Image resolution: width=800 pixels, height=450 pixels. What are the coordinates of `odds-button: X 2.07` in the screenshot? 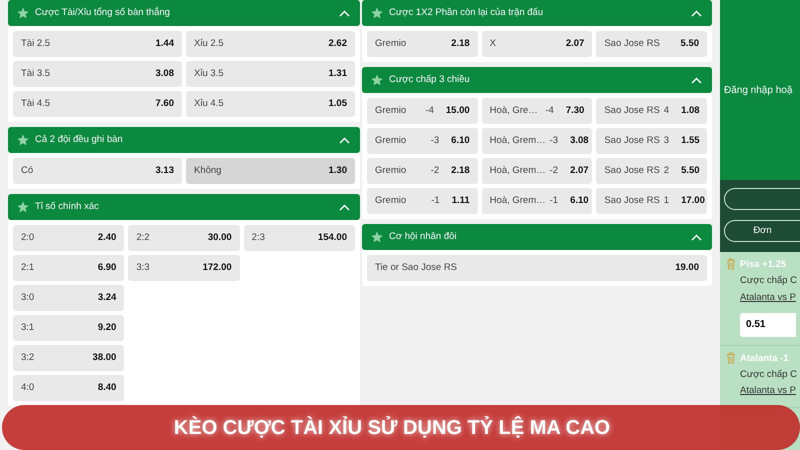 It's located at (537, 44).